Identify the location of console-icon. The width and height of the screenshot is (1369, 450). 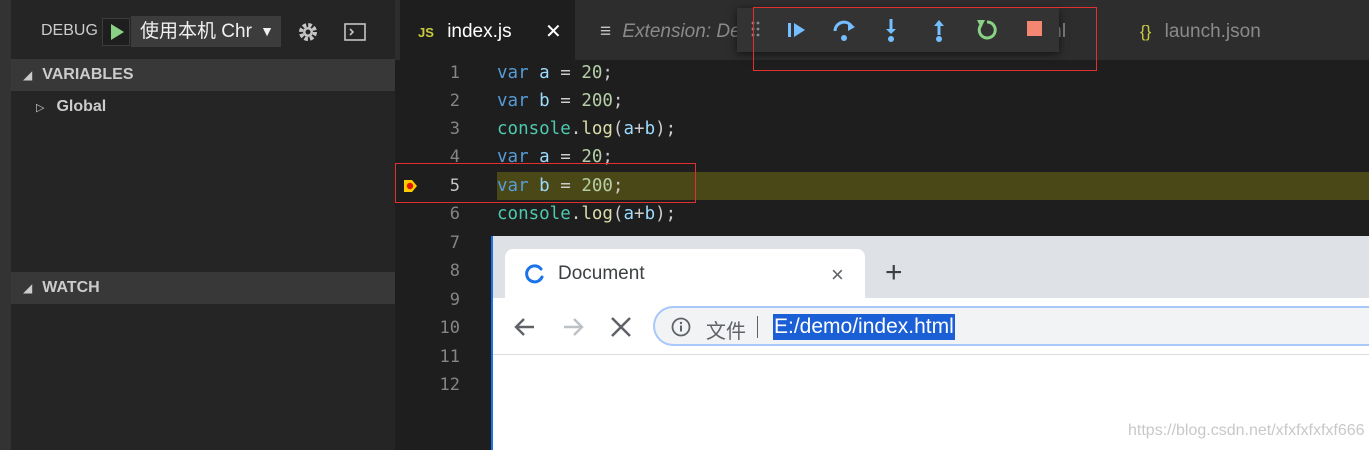
(355, 32).